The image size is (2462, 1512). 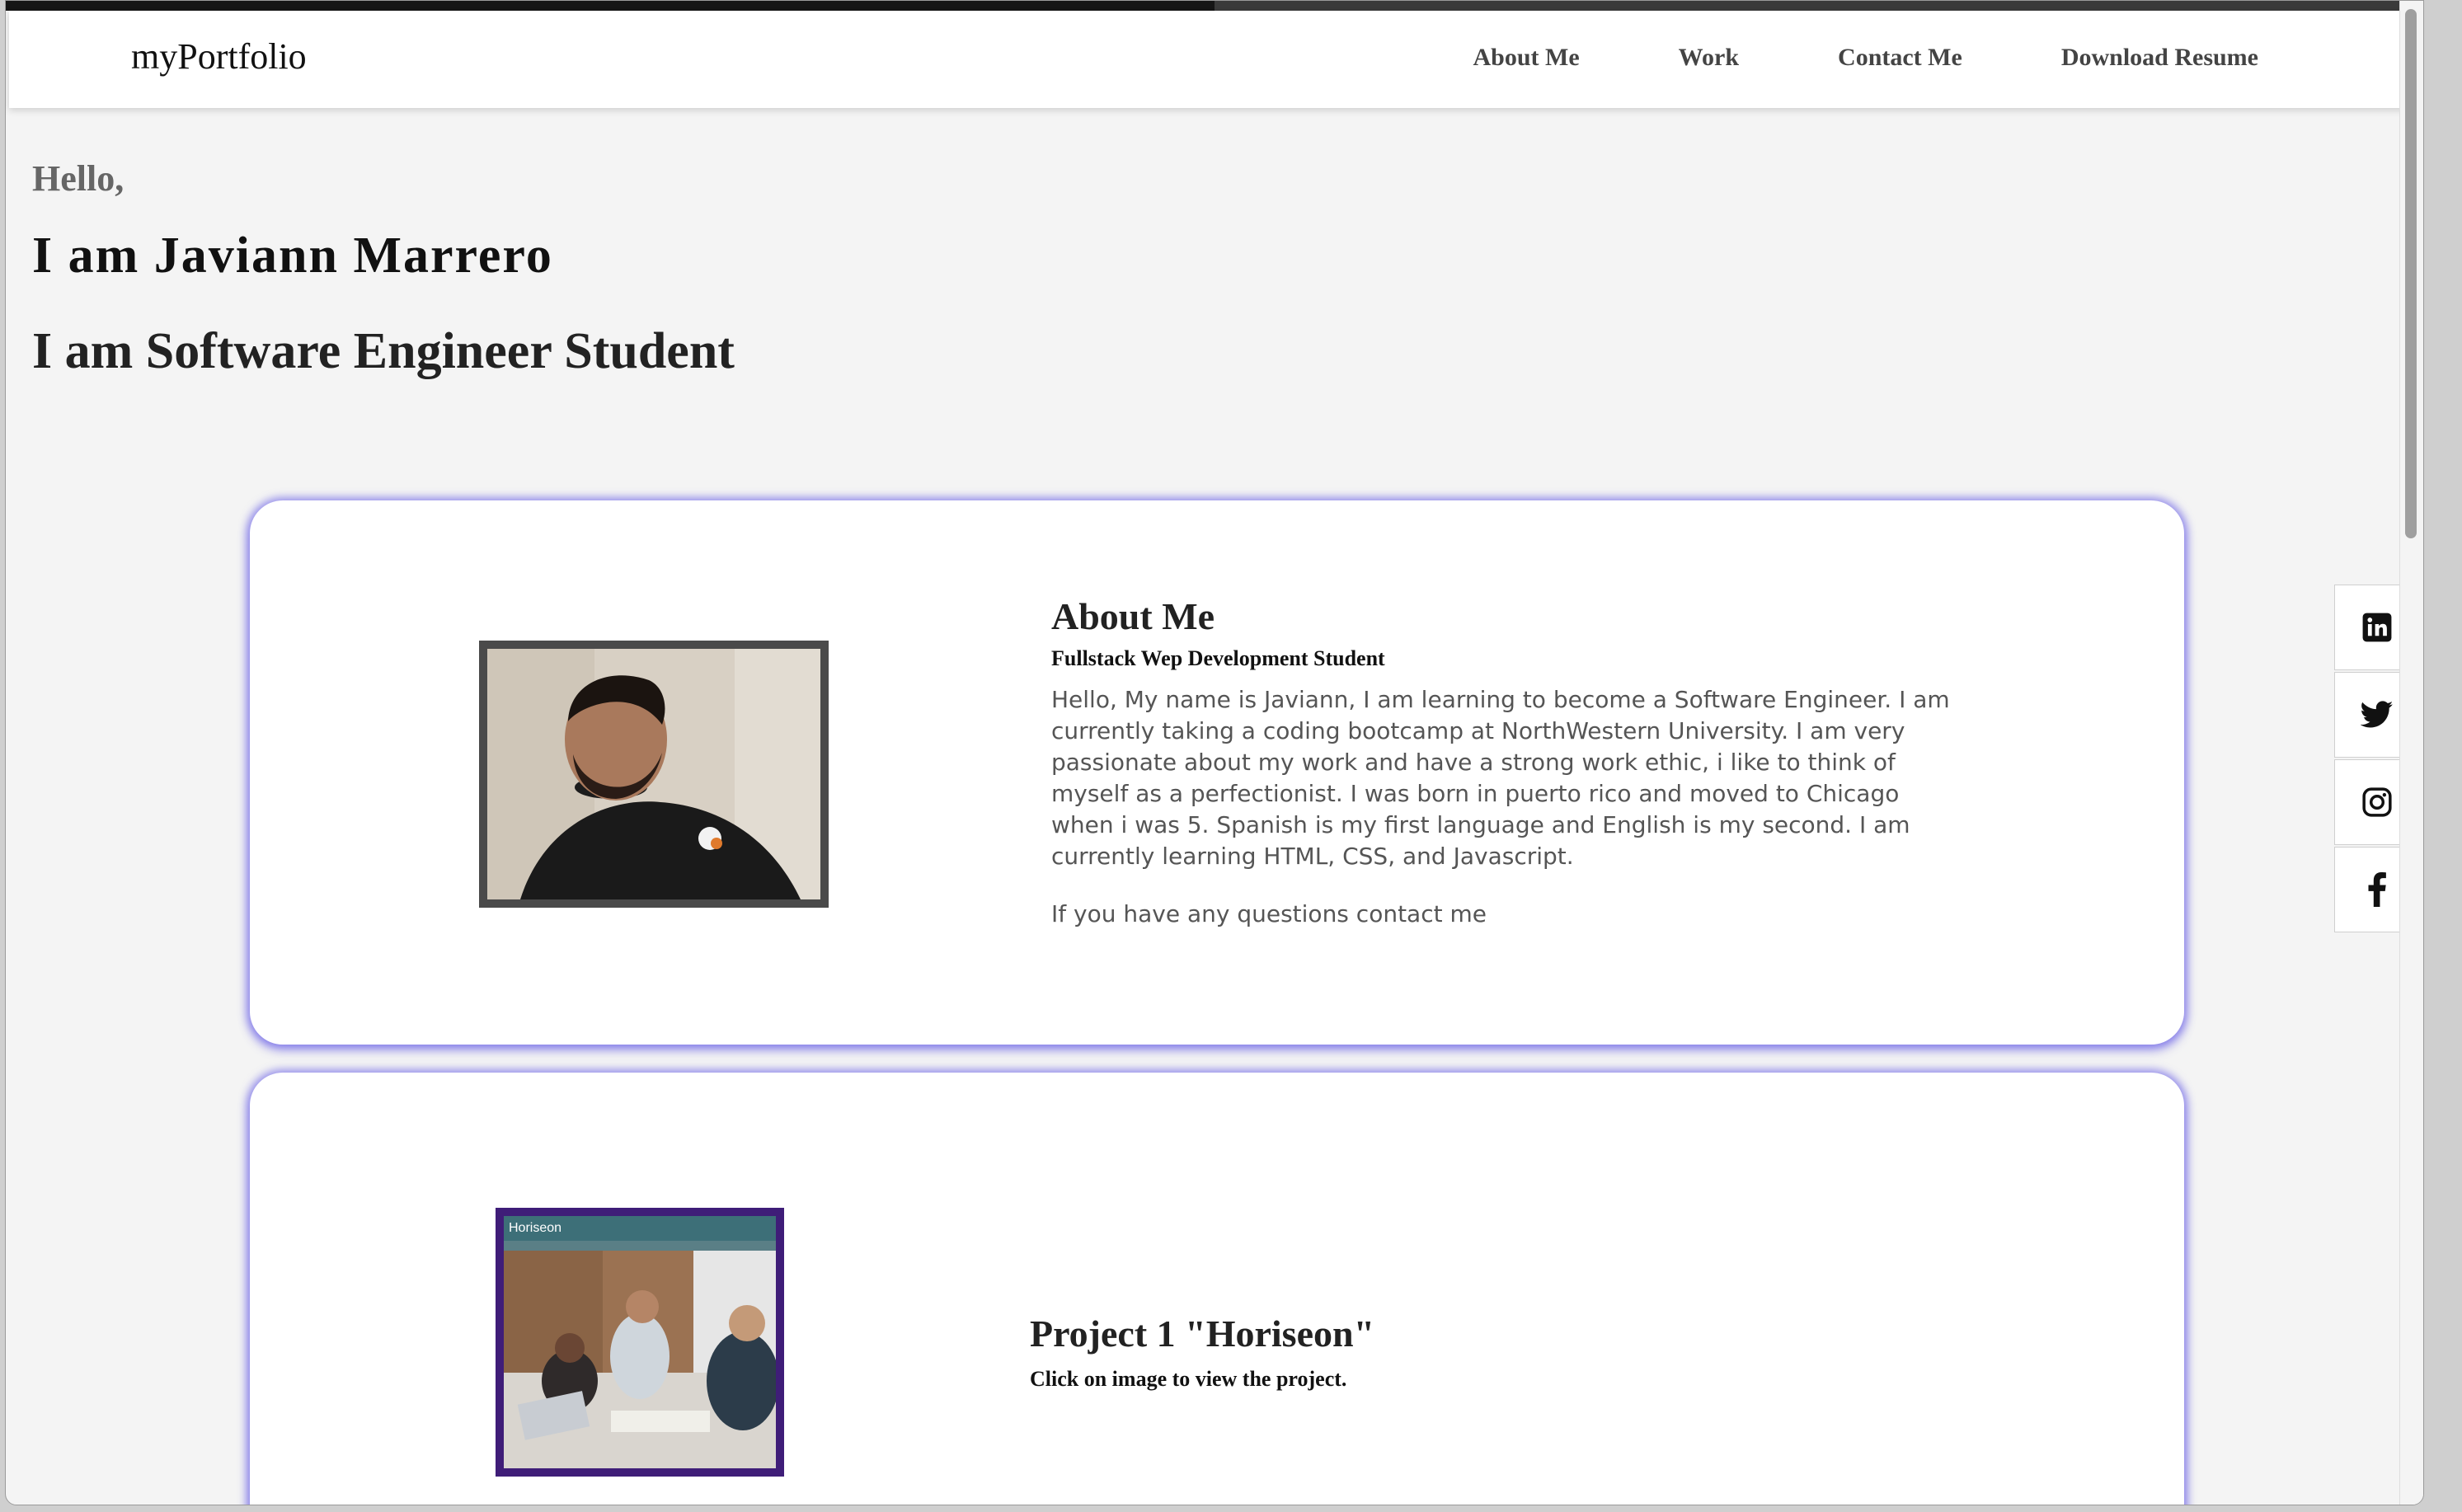 What do you see at coordinates (2378, 715) in the screenshot?
I see `twitter-icon` at bounding box center [2378, 715].